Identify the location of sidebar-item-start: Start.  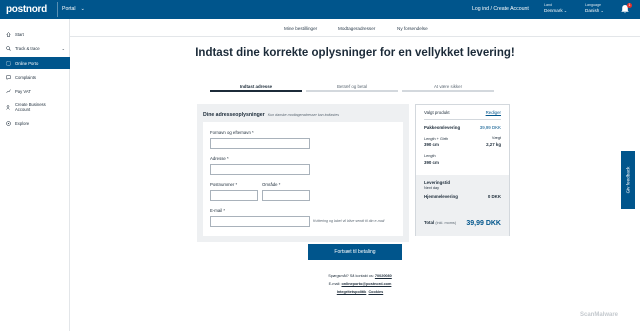
(35, 34).